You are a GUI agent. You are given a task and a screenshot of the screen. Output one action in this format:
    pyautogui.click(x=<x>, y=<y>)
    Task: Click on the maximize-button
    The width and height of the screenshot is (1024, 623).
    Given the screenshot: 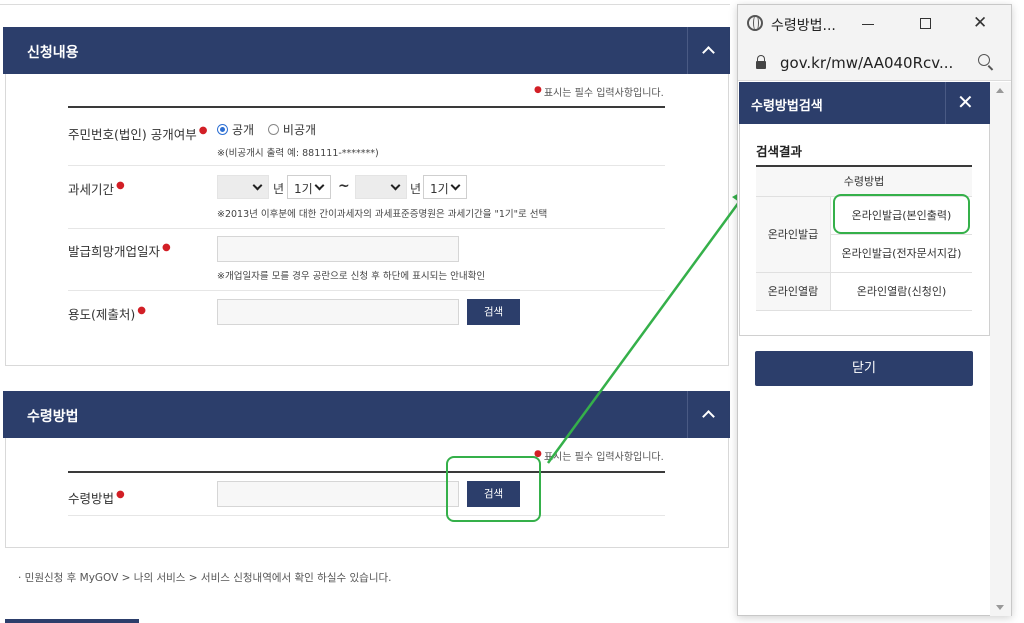 What is the action you would take?
    pyautogui.click(x=925, y=23)
    